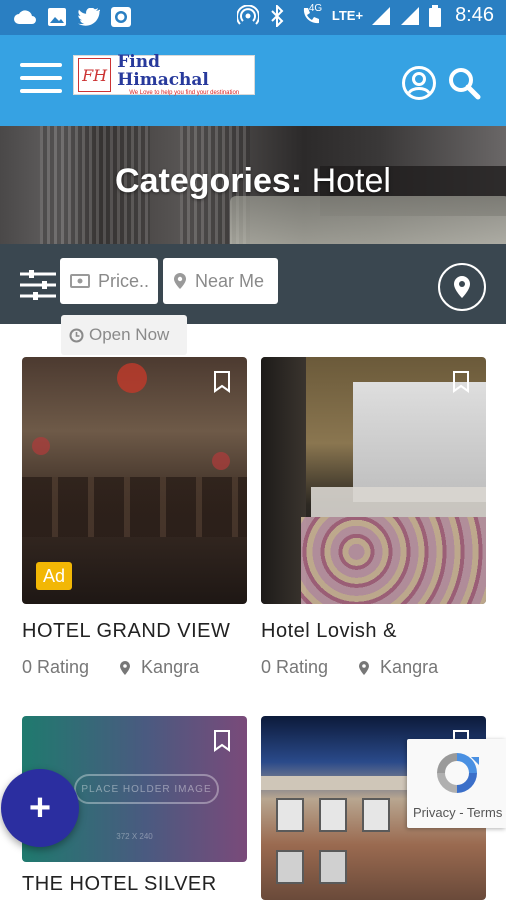 The height and width of the screenshot is (900, 506). What do you see at coordinates (315, 8) in the screenshot?
I see `network-type-label: 4G` at bounding box center [315, 8].